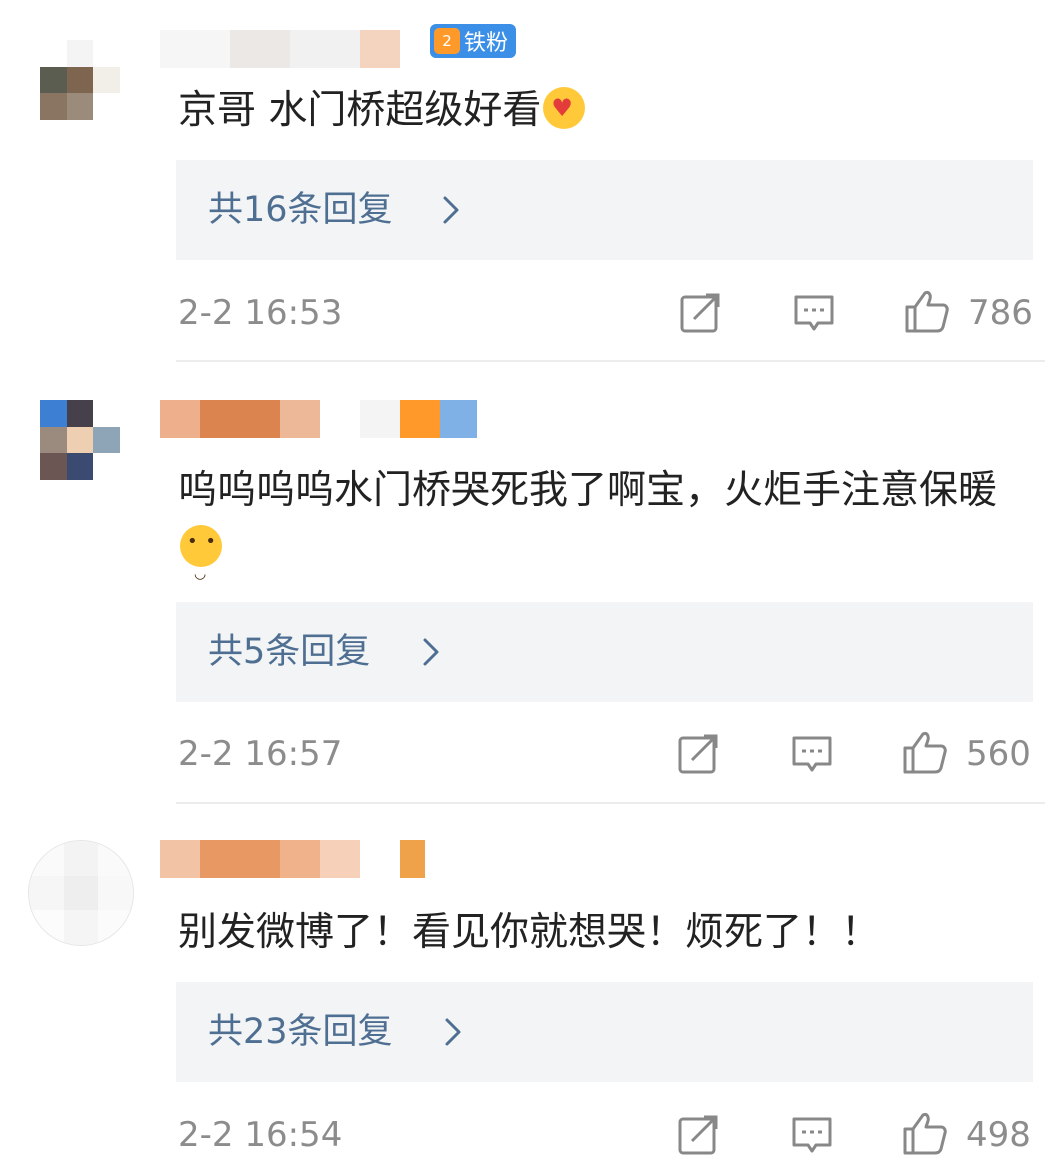 This screenshot has width=1045, height=1165. Describe the element at coordinates (608, 111) in the screenshot. I see `comment-text: 京哥 水门桥超级好看` at that location.